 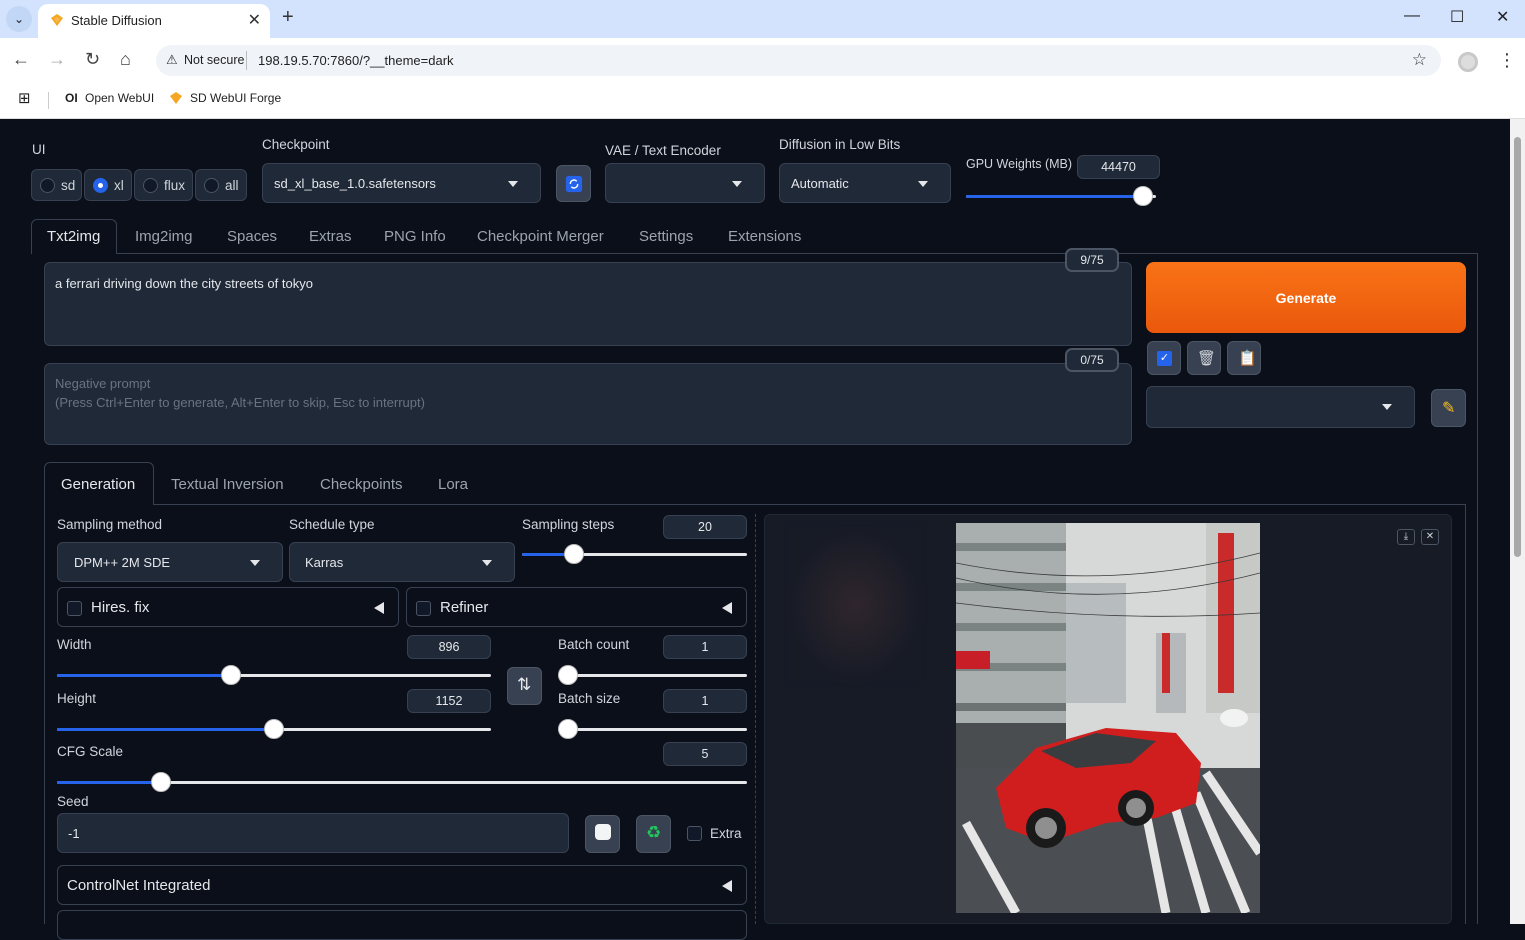 What do you see at coordinates (313, 833) in the screenshot?
I see `seed-input: -1` at bounding box center [313, 833].